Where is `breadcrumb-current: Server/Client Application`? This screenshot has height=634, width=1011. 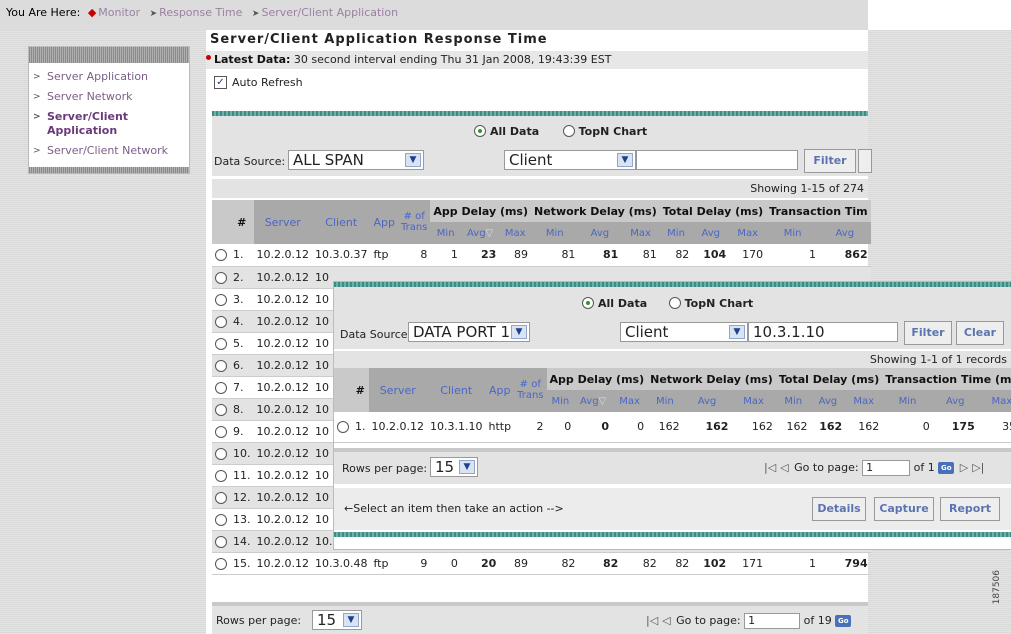 breadcrumb-current: Server/Client Application is located at coordinates (329, 12).